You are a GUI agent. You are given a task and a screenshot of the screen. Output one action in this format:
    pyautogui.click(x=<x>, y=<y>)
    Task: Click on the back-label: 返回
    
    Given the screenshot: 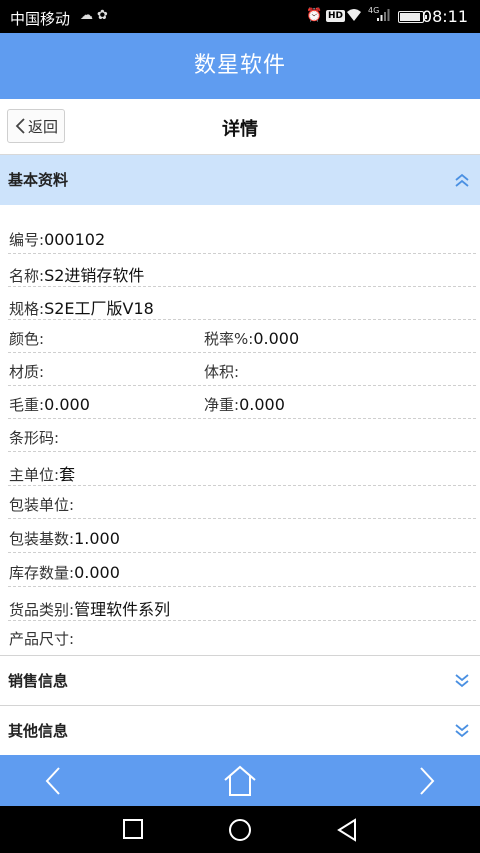 What is the action you would take?
    pyautogui.click(x=42, y=126)
    